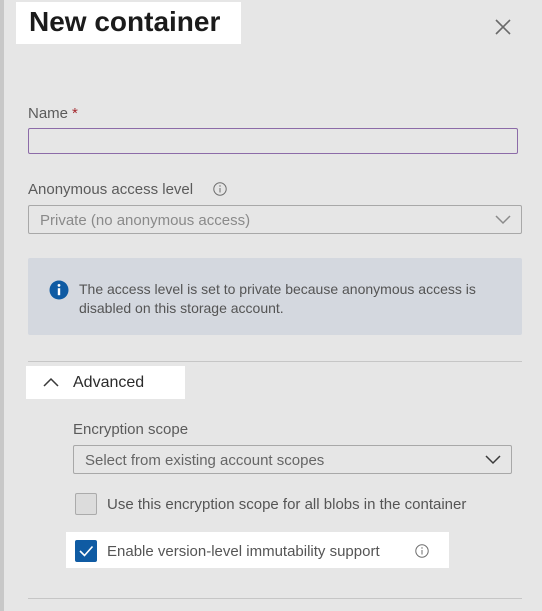  I want to click on info-filled-icon, so click(59, 290).